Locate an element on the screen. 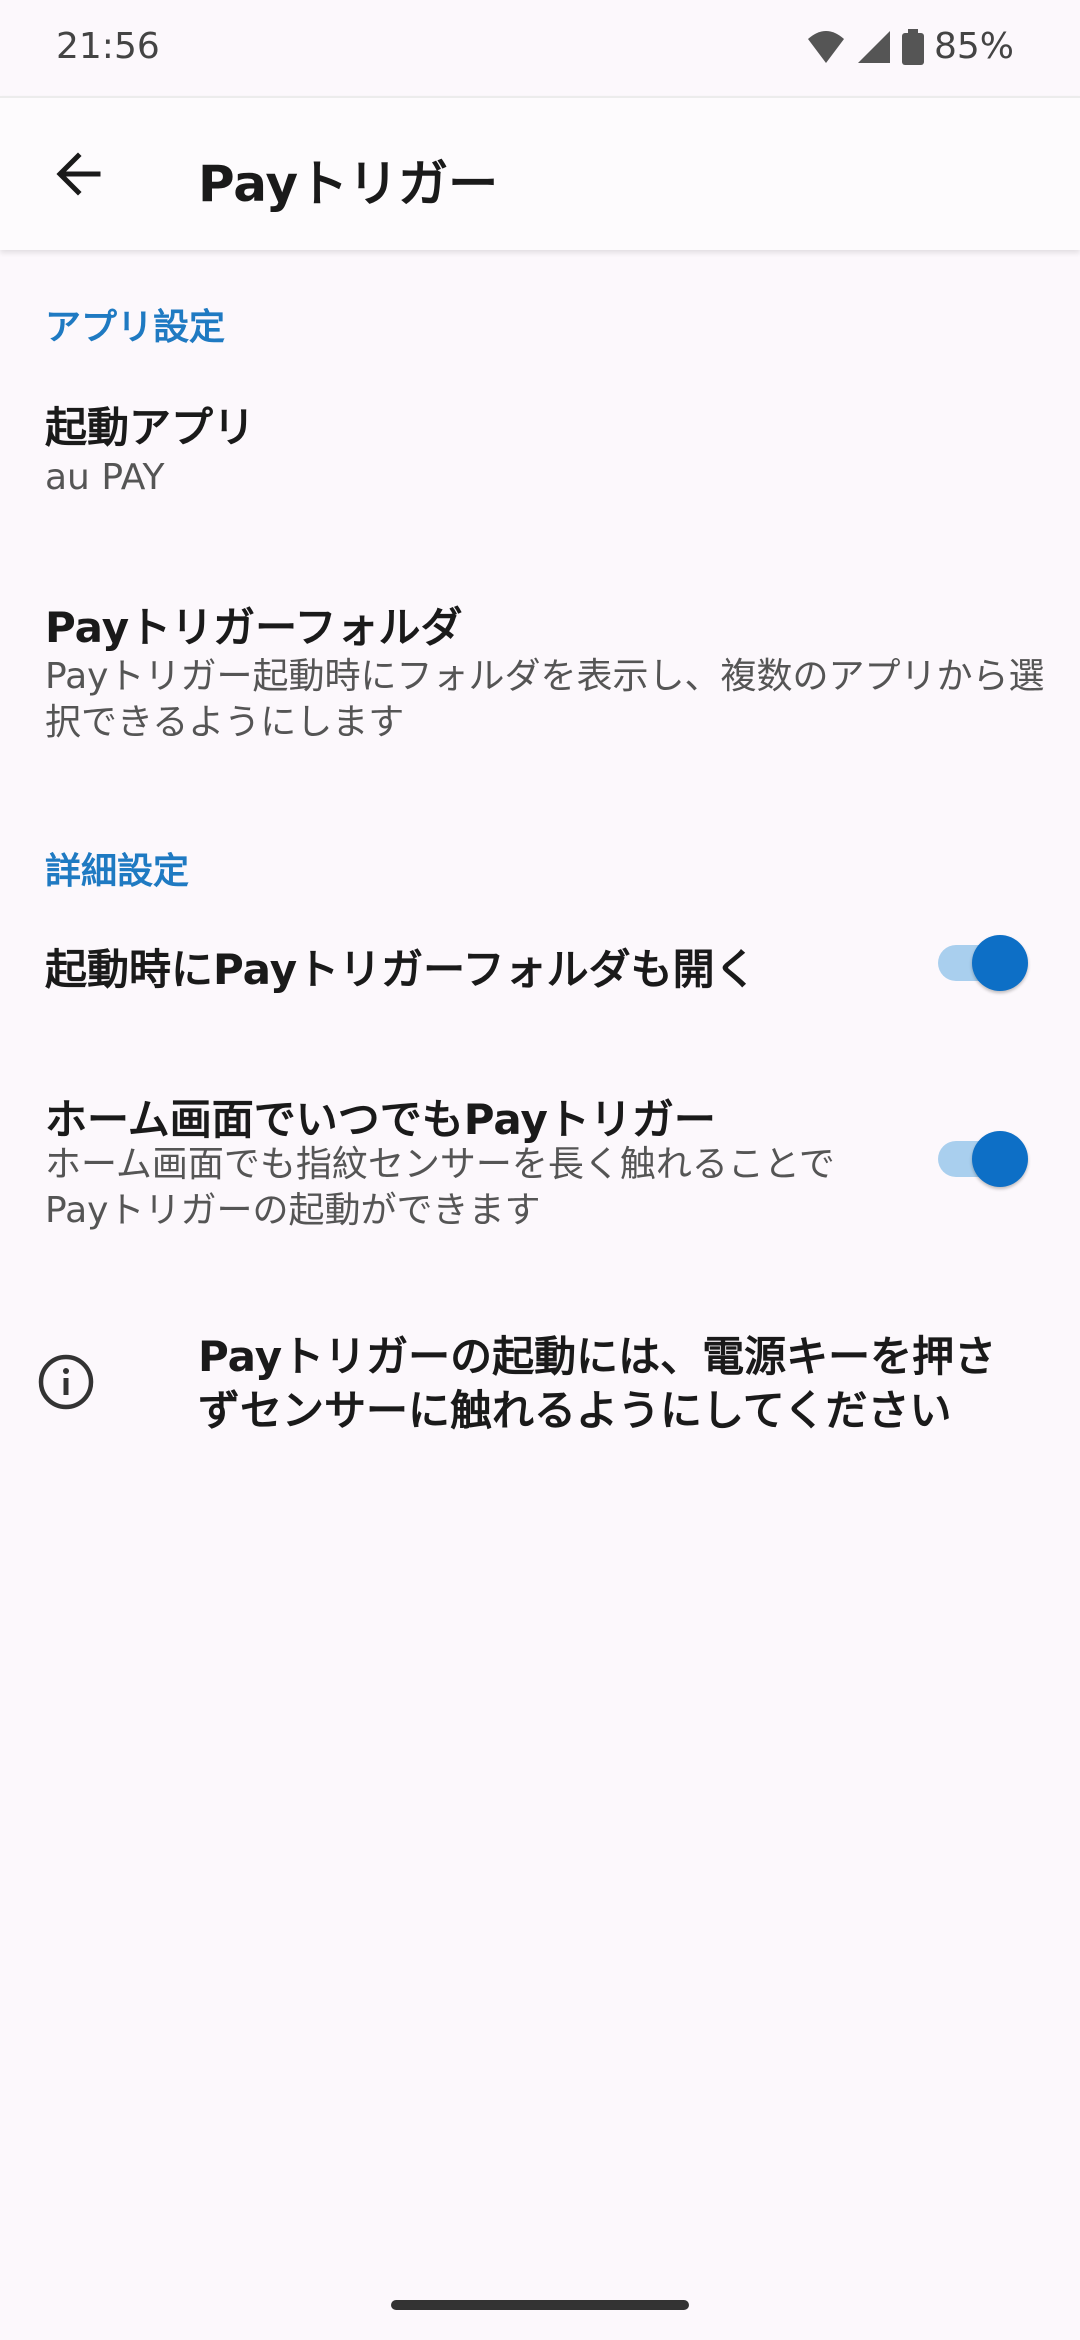 Image resolution: width=1080 pixels, height=2340 pixels. app-bar: Payトリガー is located at coordinates (540, 173).